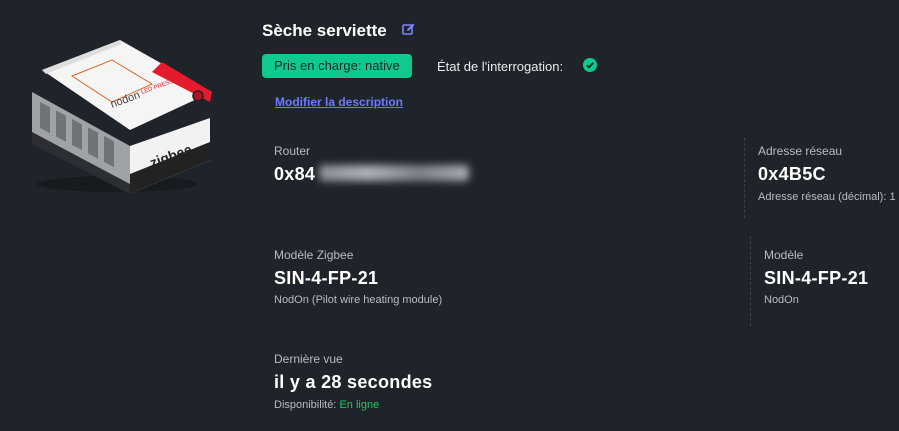 The width and height of the screenshot is (899, 431). I want to click on model-vendor: NodOn, so click(781, 300).